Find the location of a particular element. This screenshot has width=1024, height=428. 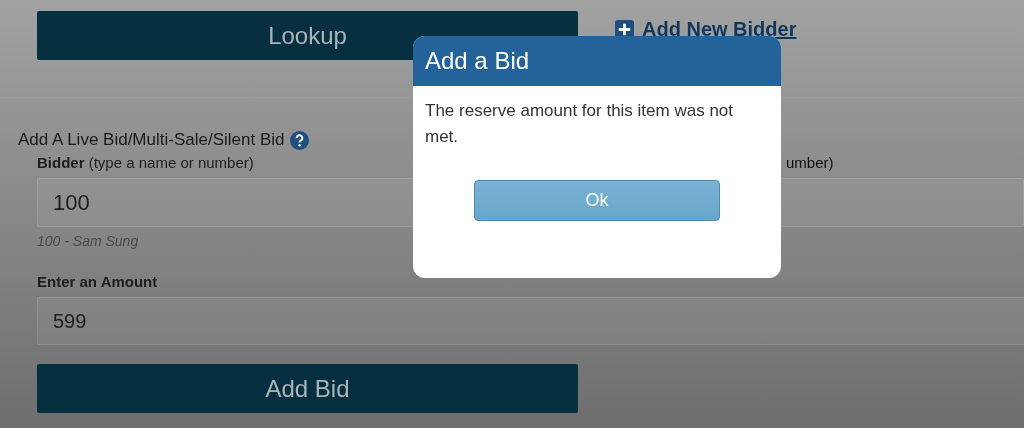

help-icon is located at coordinates (300, 140).